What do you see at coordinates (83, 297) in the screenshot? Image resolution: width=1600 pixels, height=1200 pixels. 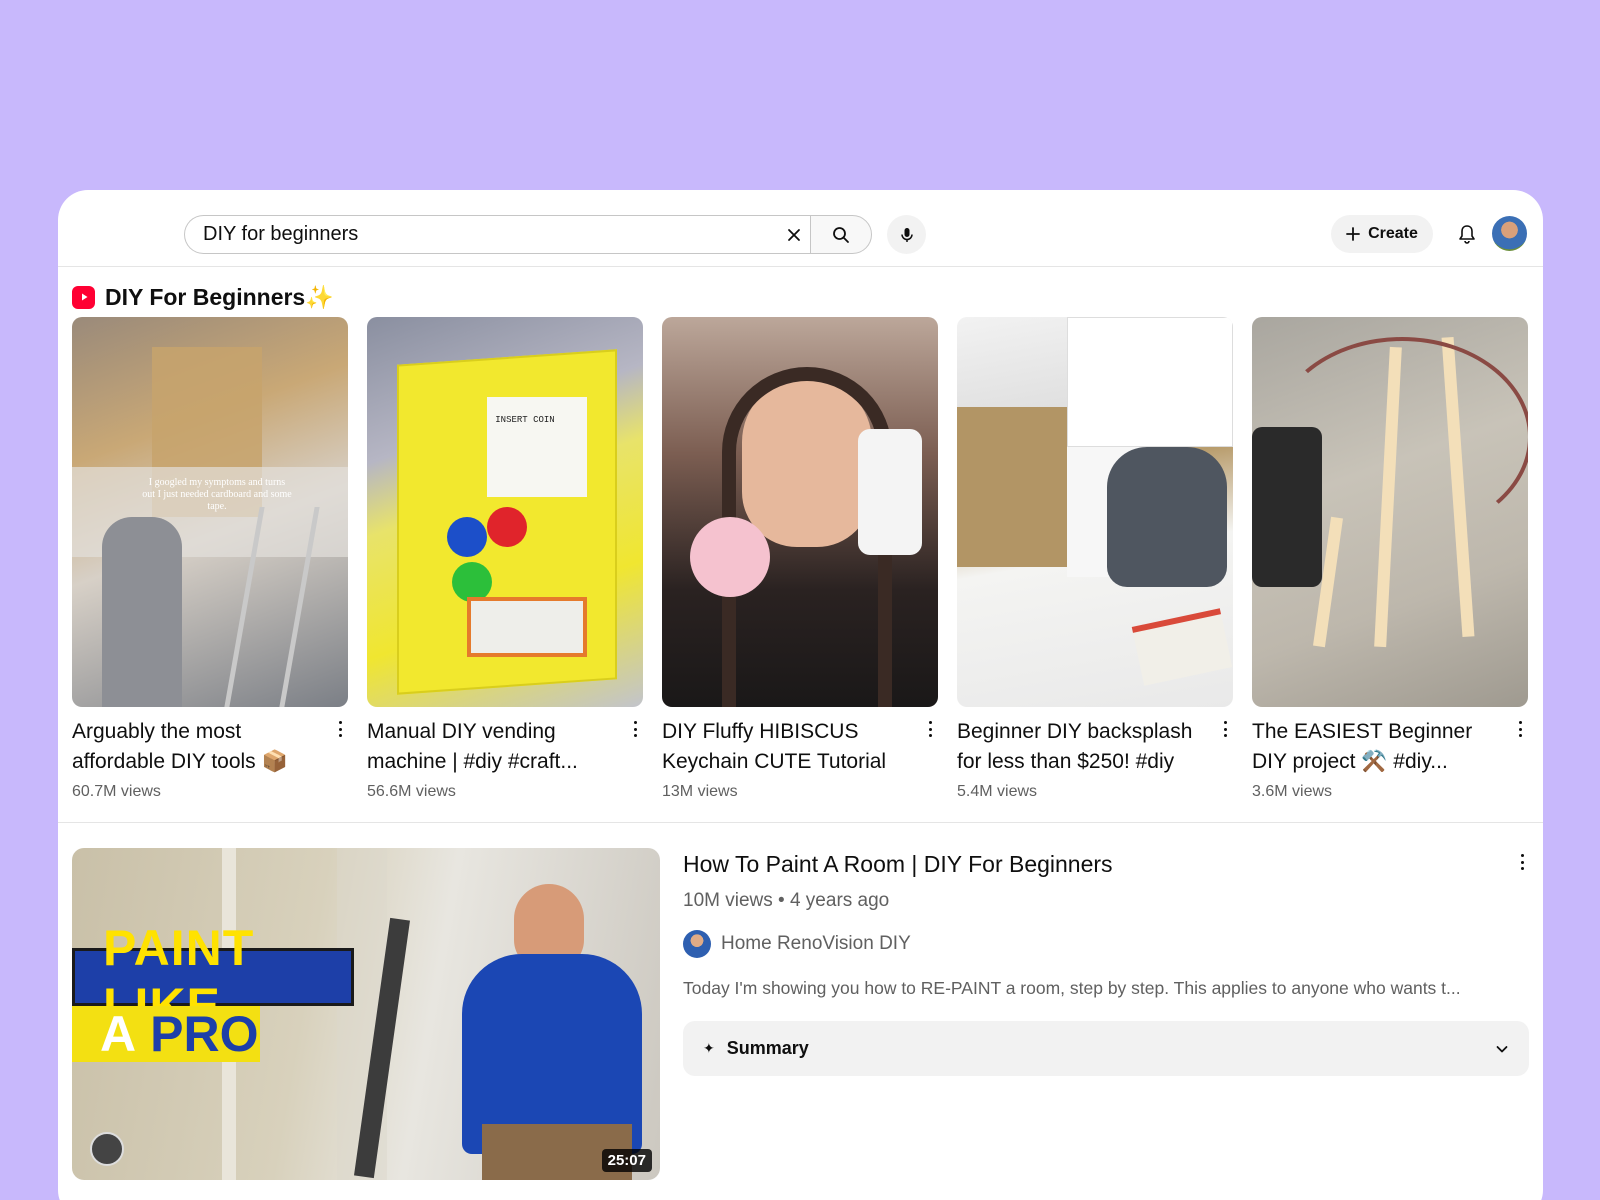 I see `shorts-icon` at bounding box center [83, 297].